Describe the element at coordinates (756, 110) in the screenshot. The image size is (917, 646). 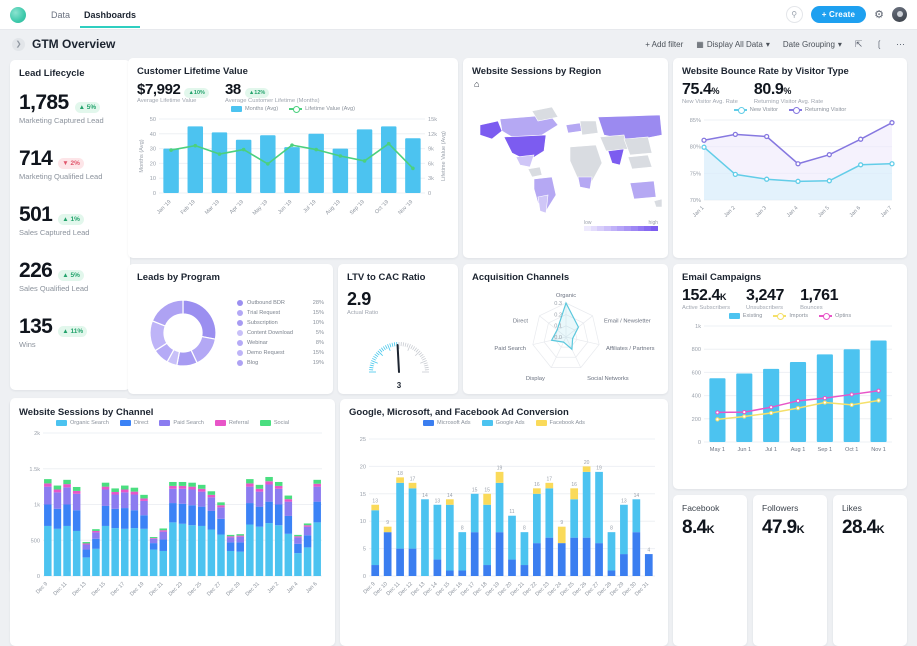
I see `legend-item: New Visitor` at that location.